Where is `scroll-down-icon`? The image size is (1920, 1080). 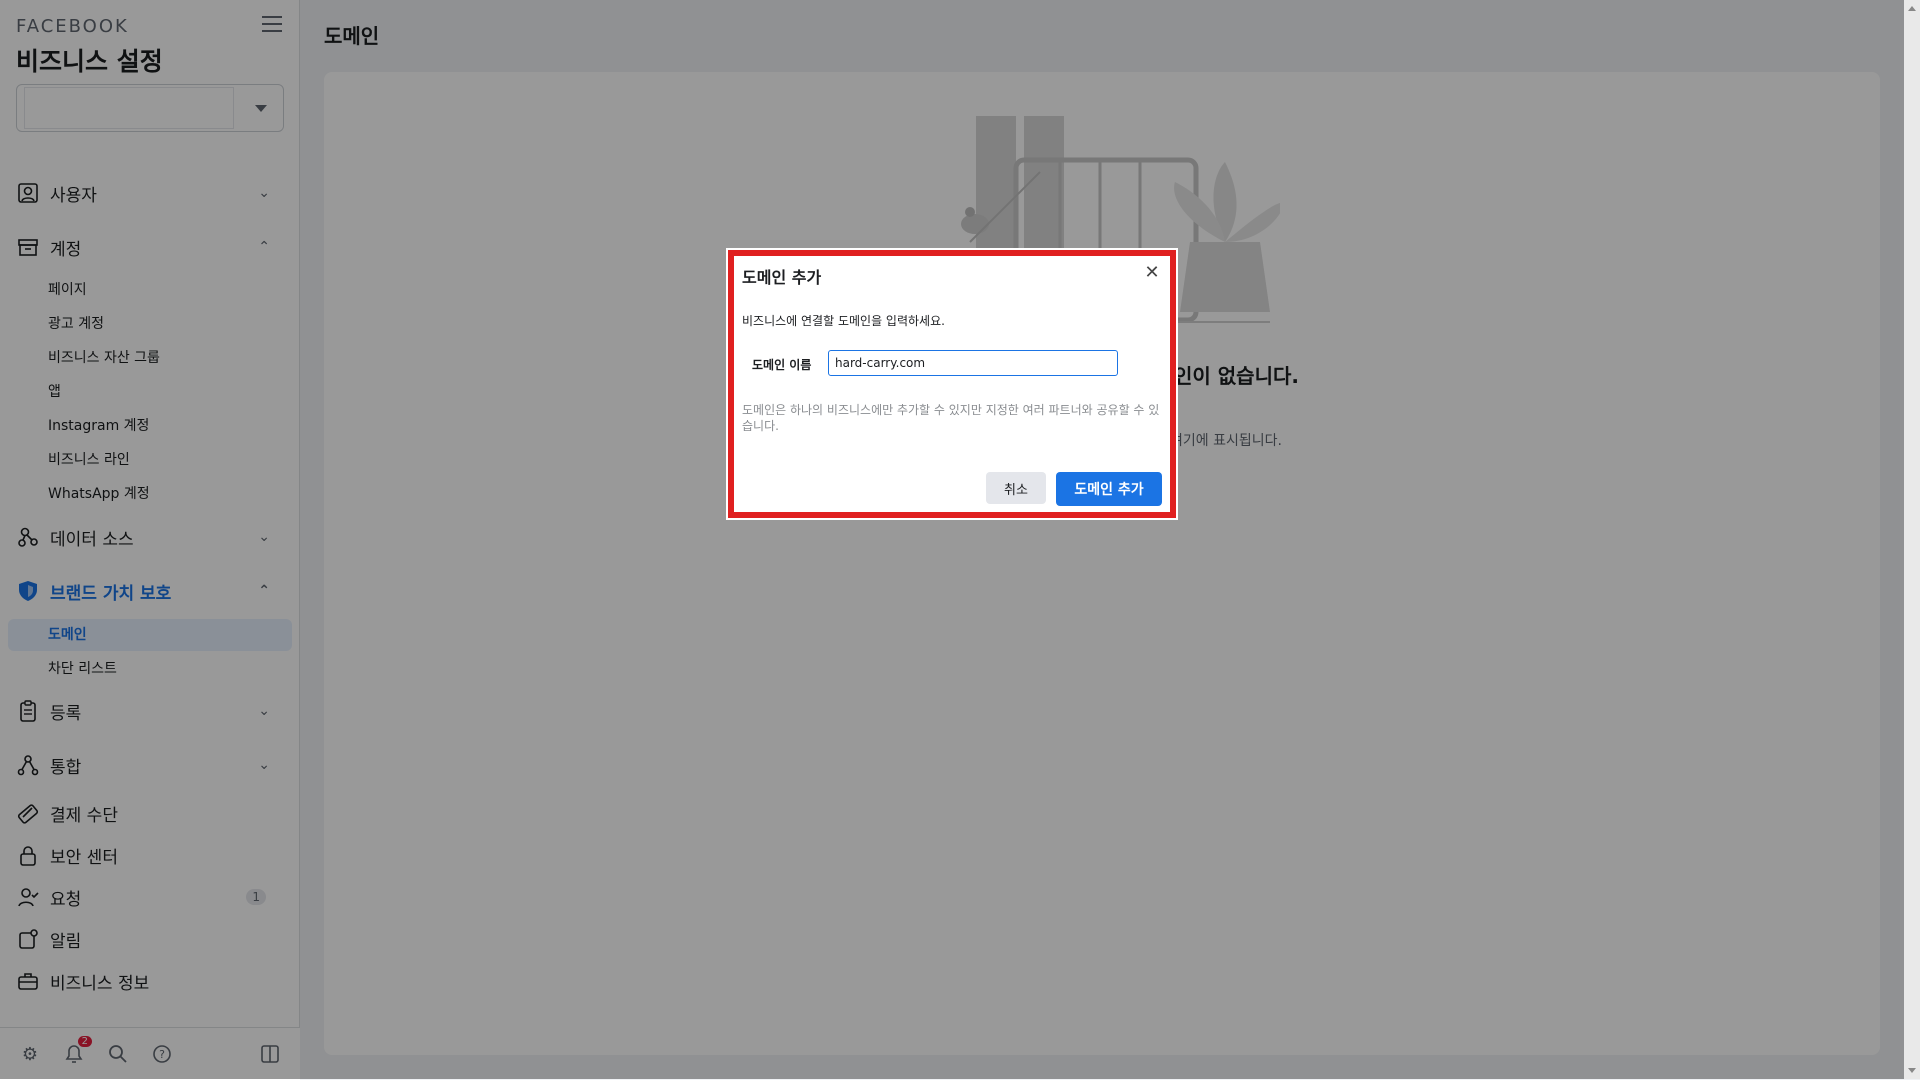
scroll-down-icon is located at coordinates (1912, 1070).